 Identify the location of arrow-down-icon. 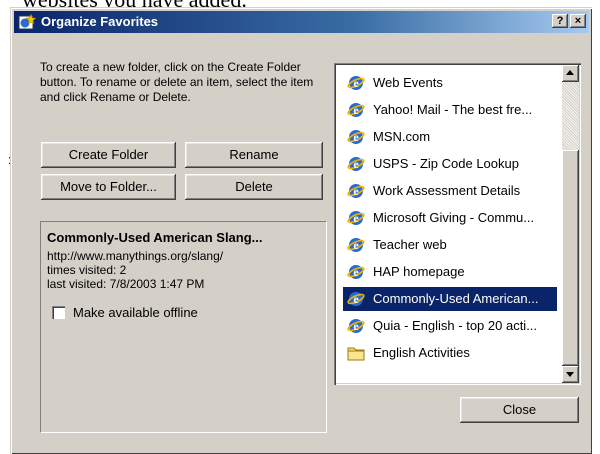
(570, 374).